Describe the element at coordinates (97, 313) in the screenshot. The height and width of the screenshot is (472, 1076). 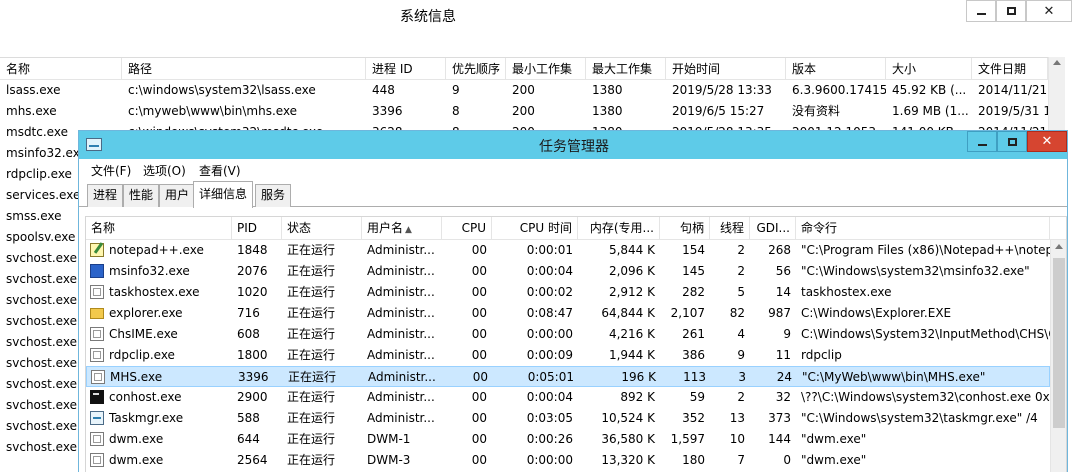
I see `explorer-folder-icon` at that location.